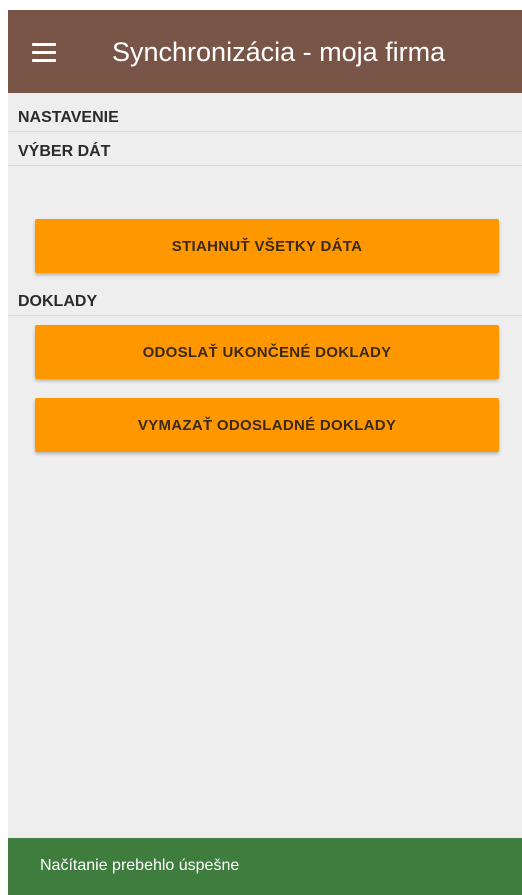 This screenshot has height=895, width=522. What do you see at coordinates (279, 52) in the screenshot?
I see `app-title: Synchronizácia - moja firma` at bounding box center [279, 52].